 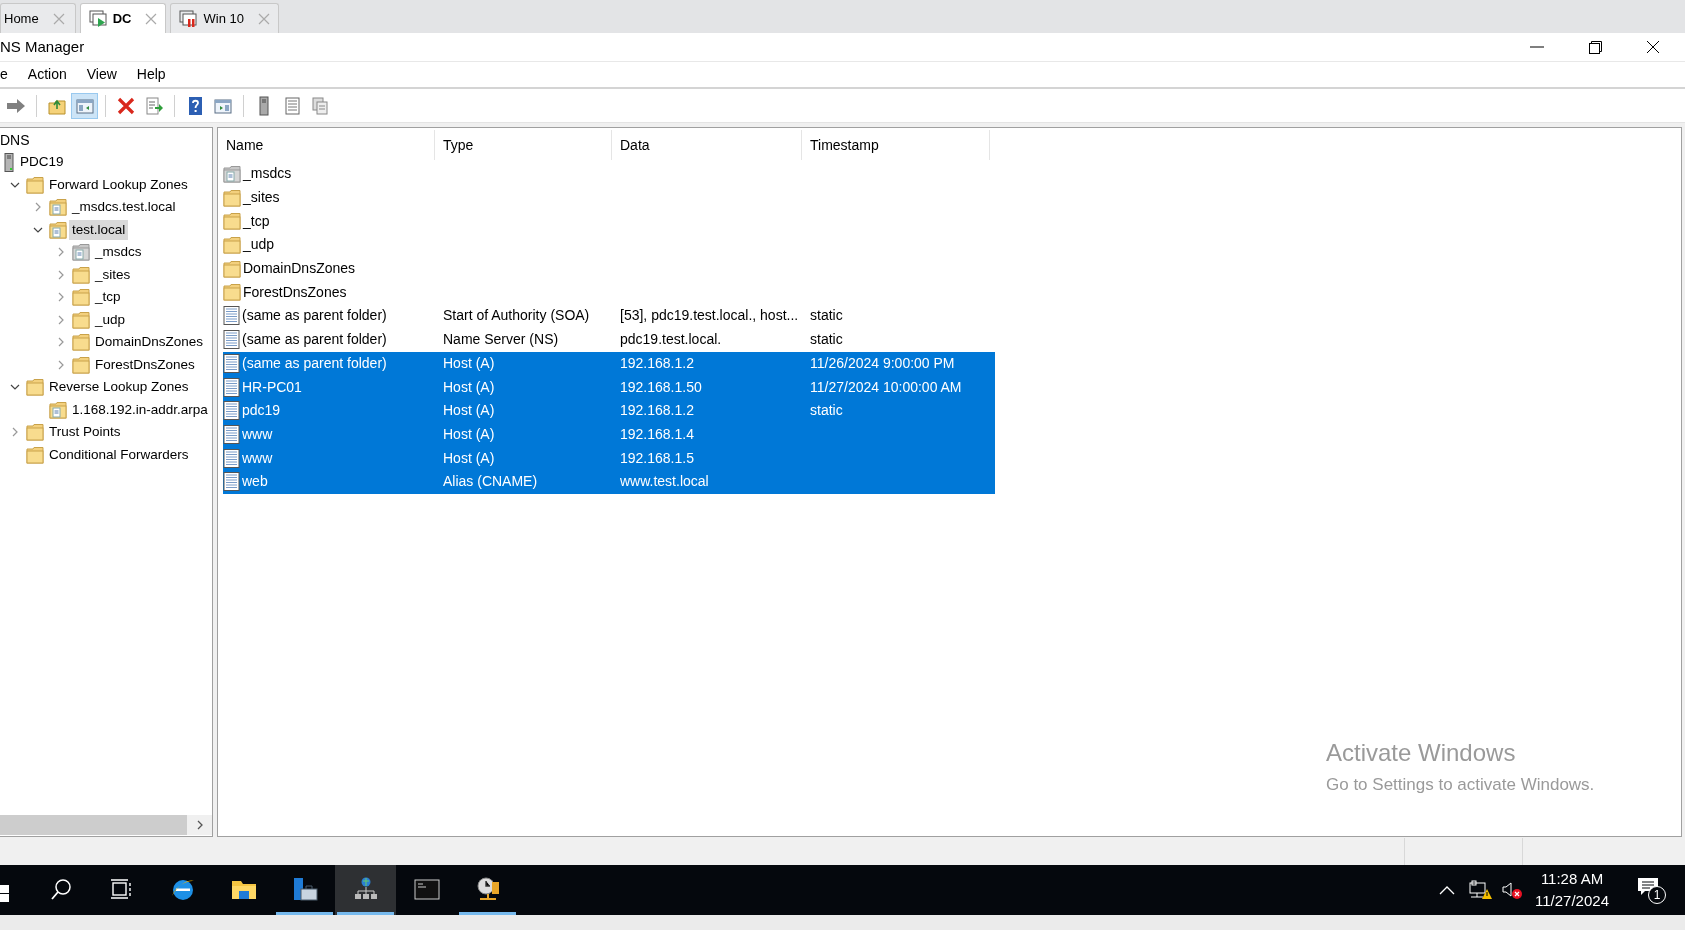 What do you see at coordinates (326, 145) in the screenshot?
I see `column-header: Name` at bounding box center [326, 145].